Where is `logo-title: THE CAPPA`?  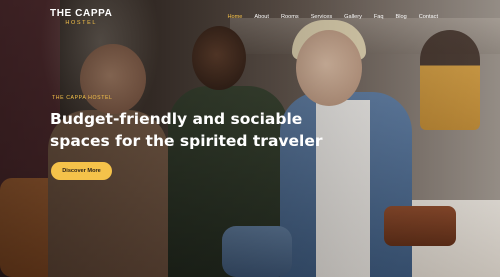
logo-title: THE CAPPA is located at coordinates (81, 13).